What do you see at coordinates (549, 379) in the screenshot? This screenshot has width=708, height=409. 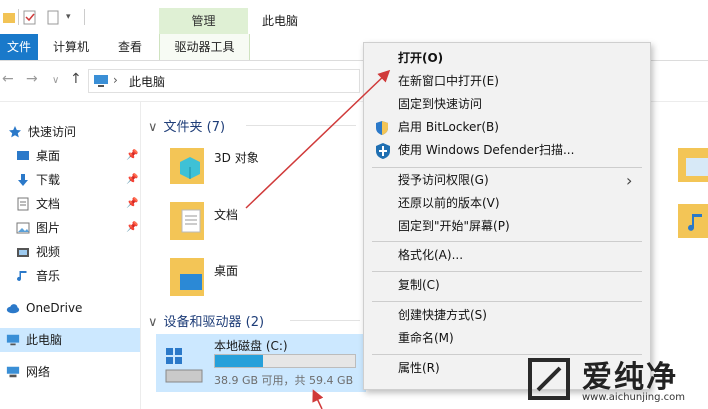 I see `brand-logo-icon` at bounding box center [549, 379].